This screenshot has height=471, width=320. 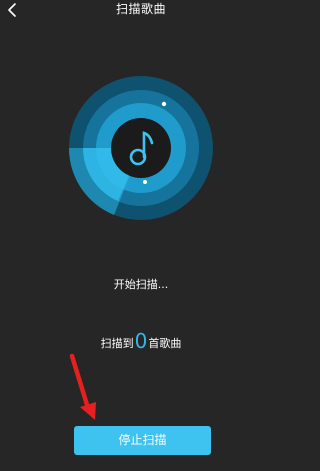 I want to click on page-title: 扫描歌曲, so click(x=140, y=9).